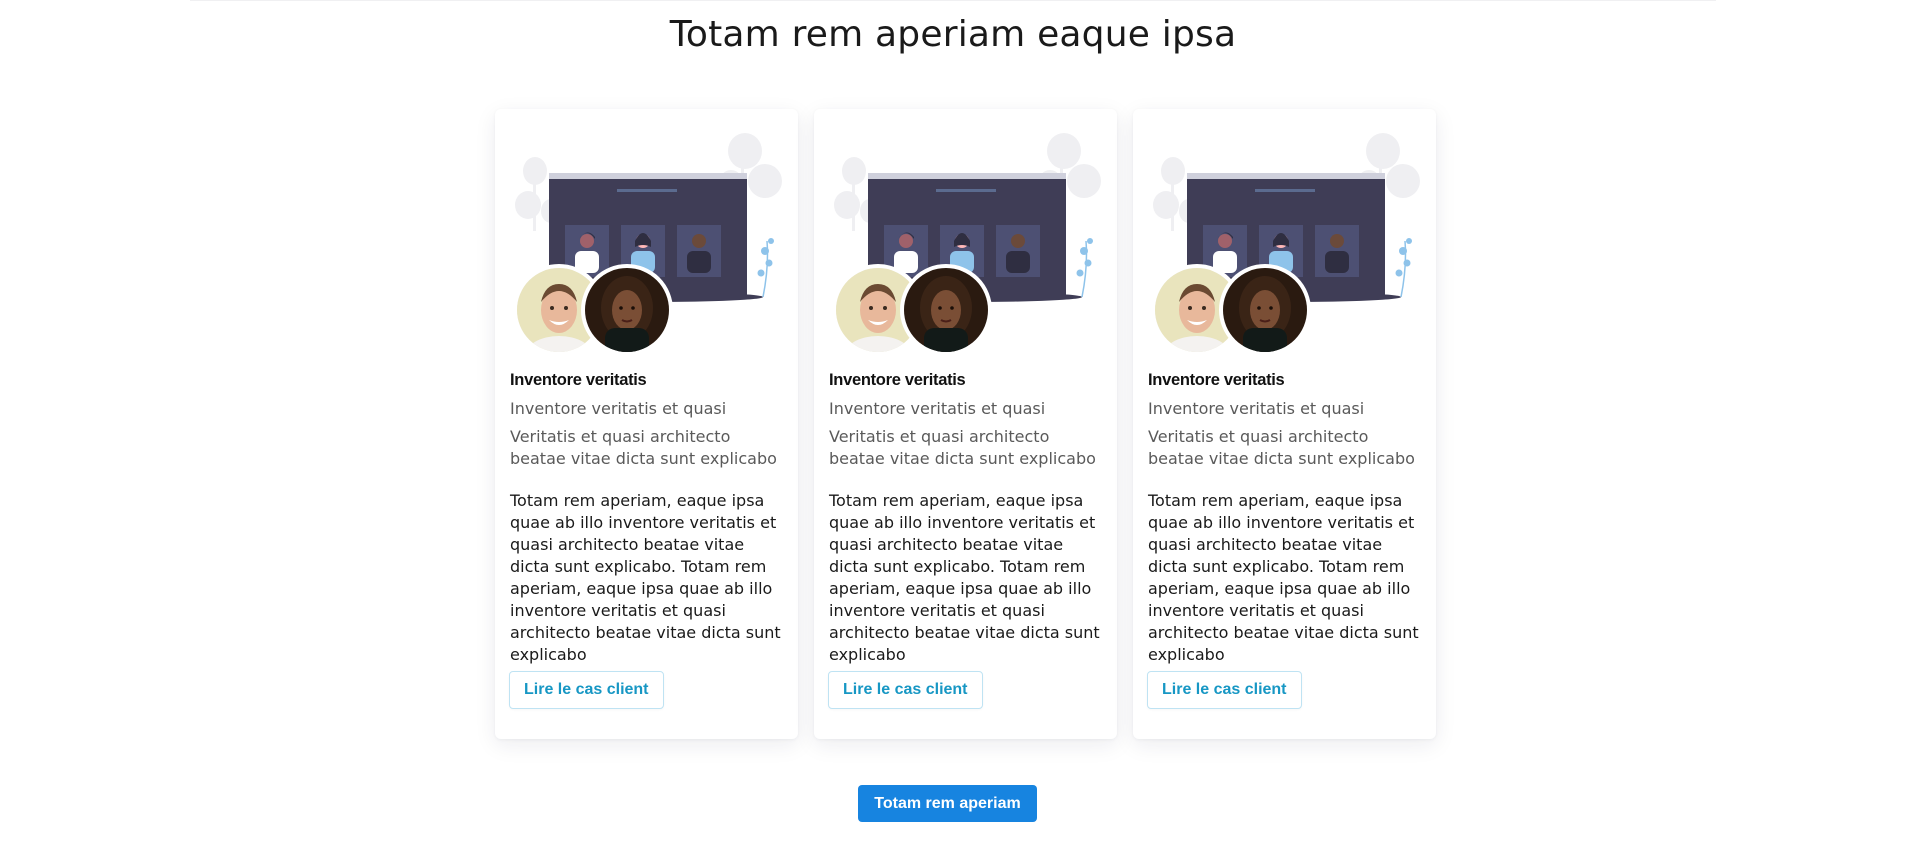  Describe the element at coordinates (947, 803) in the screenshot. I see `primary-cta-button: Totam rem aperiam` at that location.